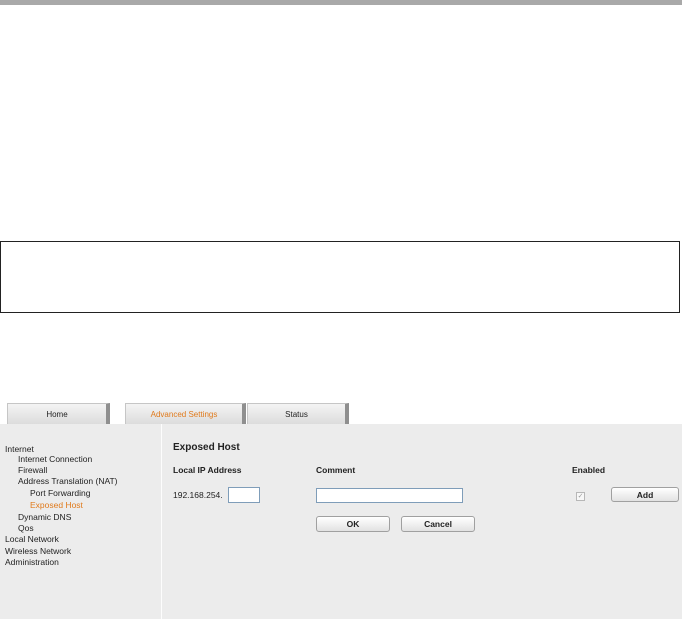  Describe the element at coordinates (44, 517) in the screenshot. I see `sidebar-item-dynamic-dns: Dynamic DNS` at that location.